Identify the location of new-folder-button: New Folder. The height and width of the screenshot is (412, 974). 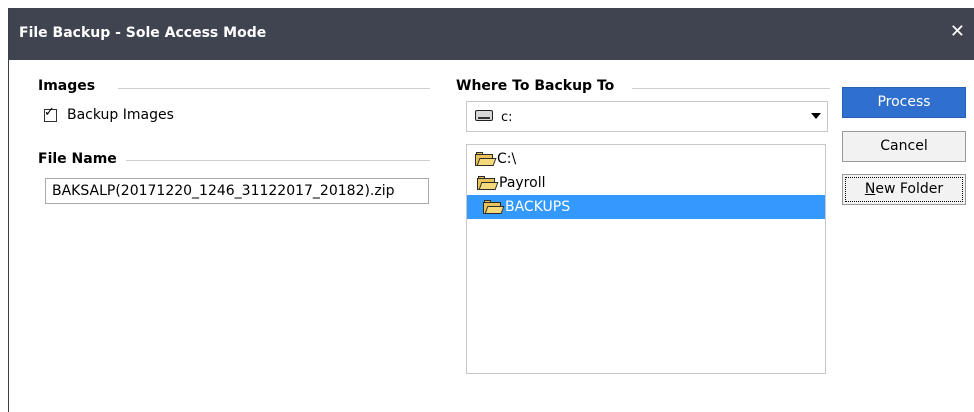
(904, 189).